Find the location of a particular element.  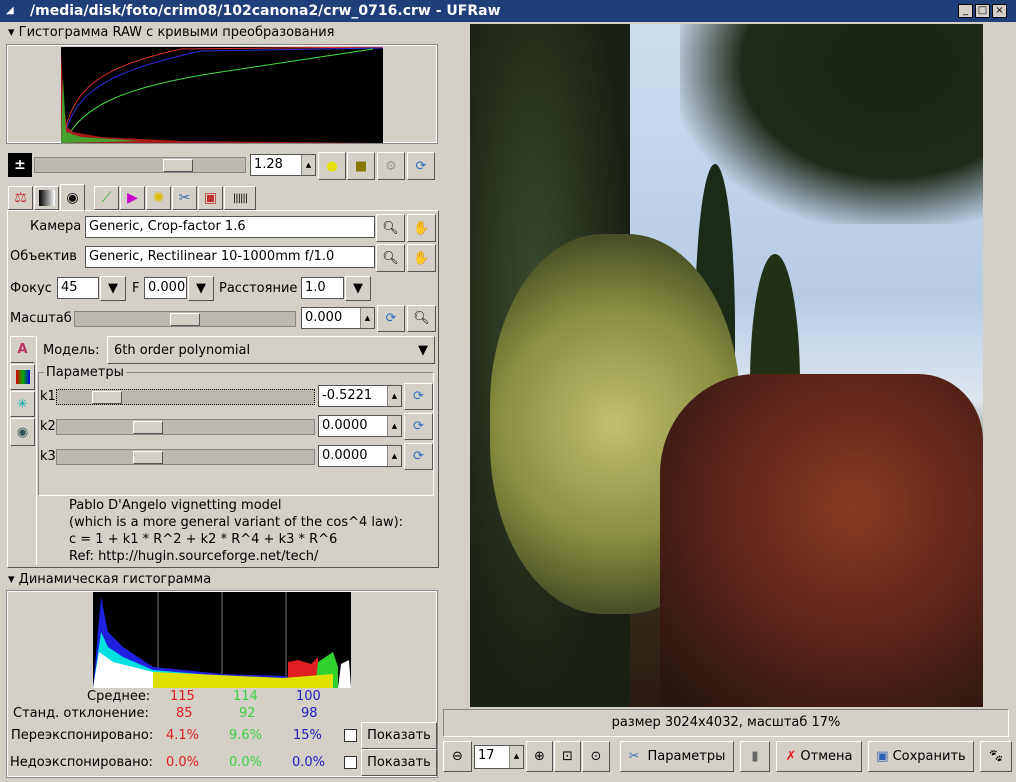

distortion-icon: ✳ is located at coordinates (22, 404).